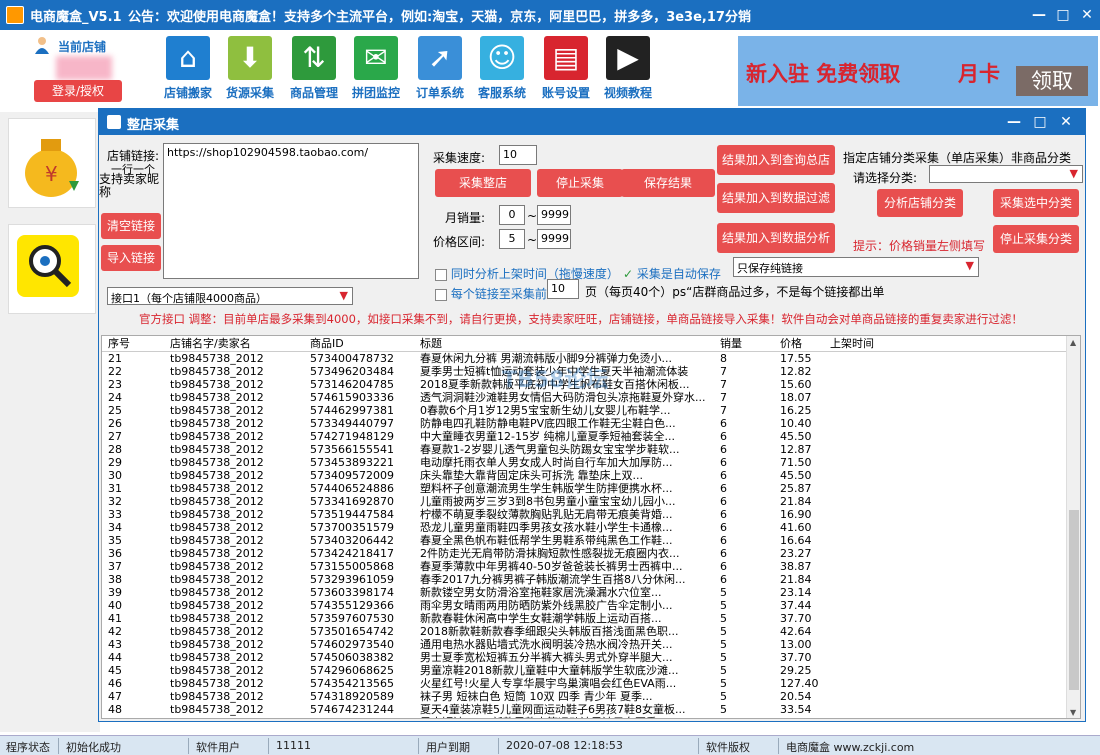 Image resolution: width=1100 pixels, height=755 pixels. What do you see at coordinates (563, 289) in the screenshot?
I see `pages-input: 10` at bounding box center [563, 289].